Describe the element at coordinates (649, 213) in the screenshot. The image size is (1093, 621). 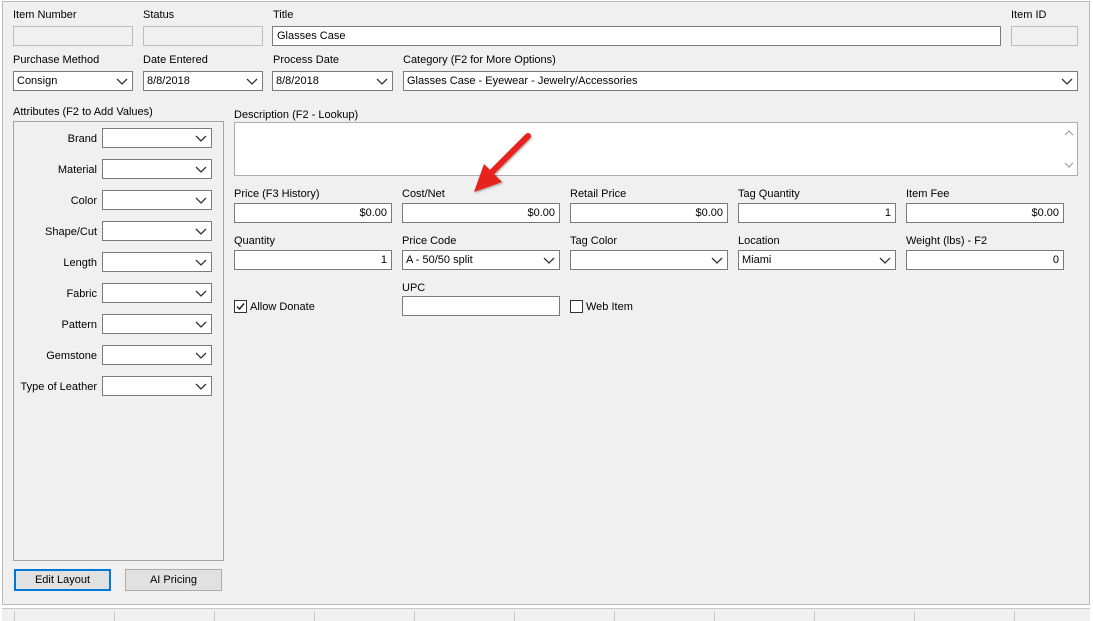
I see `retail-price-field: $0.00` at that location.